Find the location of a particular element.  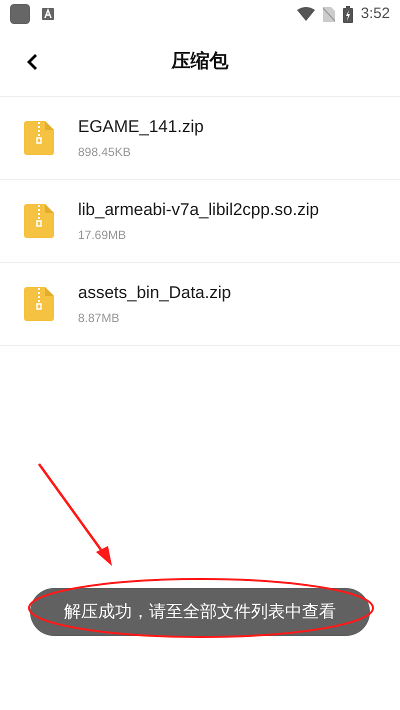

back-icon is located at coordinates (32, 62).